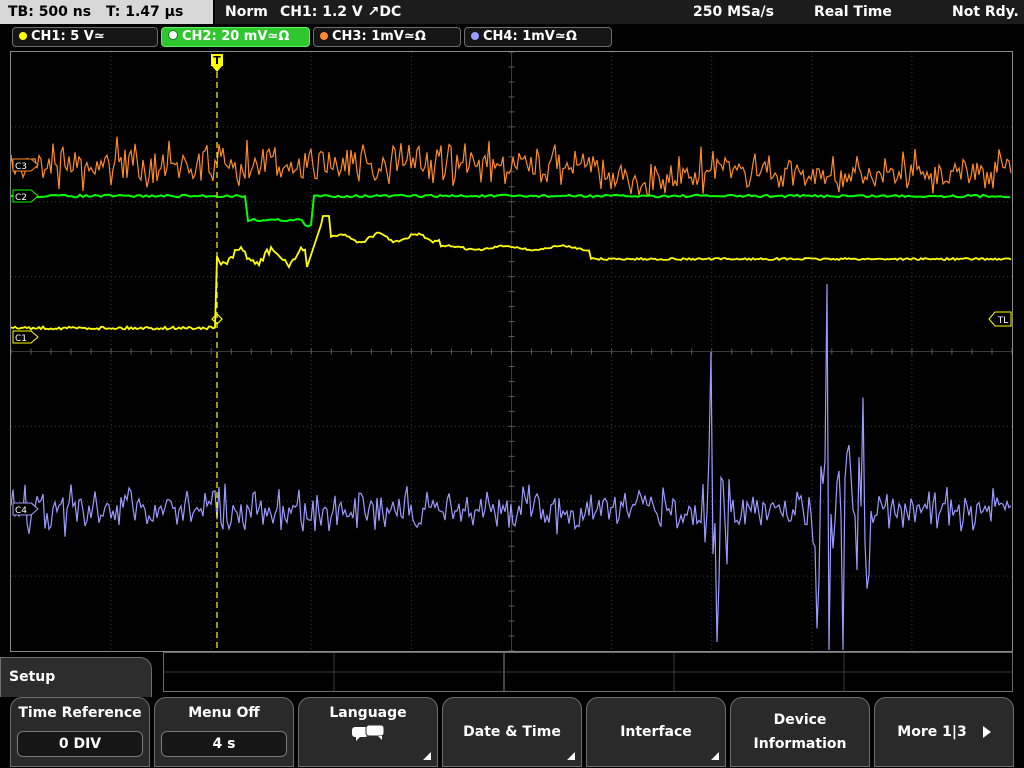 The width and height of the screenshot is (1024, 768). I want to click on ch2-color-dot-icon, so click(173, 35).